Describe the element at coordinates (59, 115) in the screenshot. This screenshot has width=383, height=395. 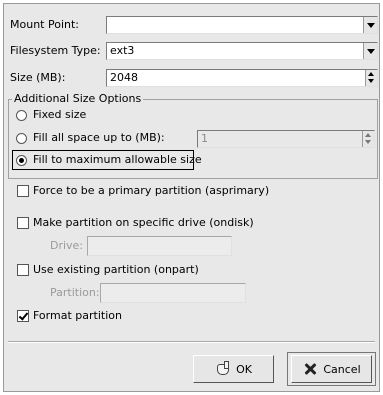
I see `fixed-size-label: Fixed size` at that location.